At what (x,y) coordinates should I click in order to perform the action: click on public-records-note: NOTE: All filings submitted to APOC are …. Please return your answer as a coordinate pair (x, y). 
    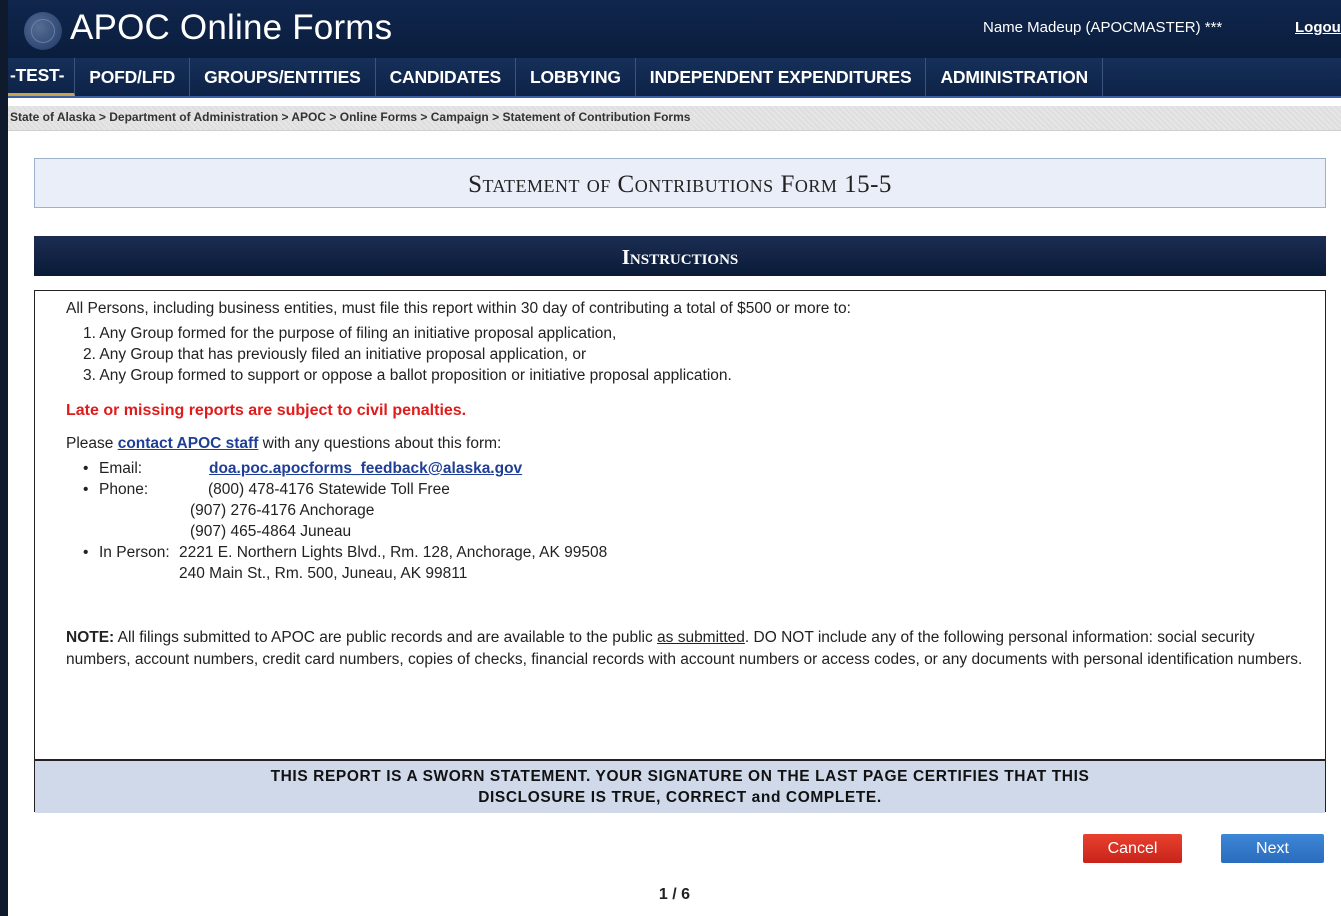
    Looking at the image, I should click on (686, 649).